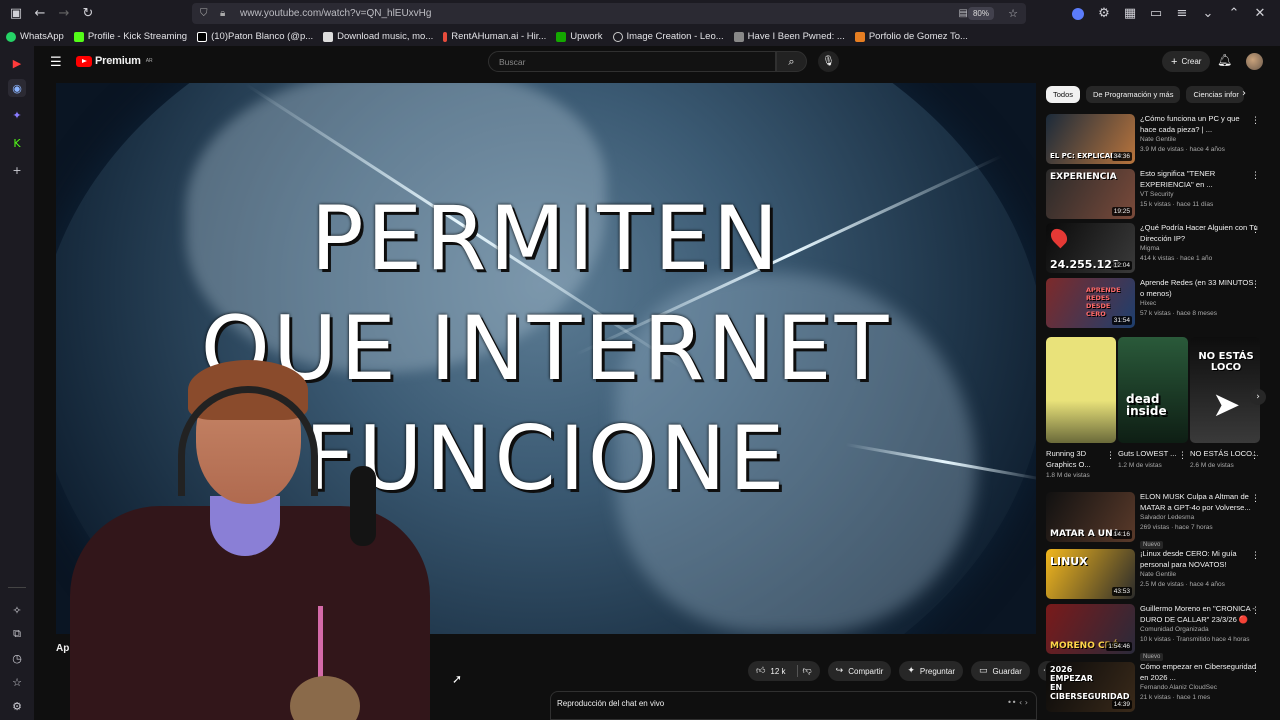 The width and height of the screenshot is (1280, 720). I want to click on minimize-icon: ⌄, so click(1208, 14).